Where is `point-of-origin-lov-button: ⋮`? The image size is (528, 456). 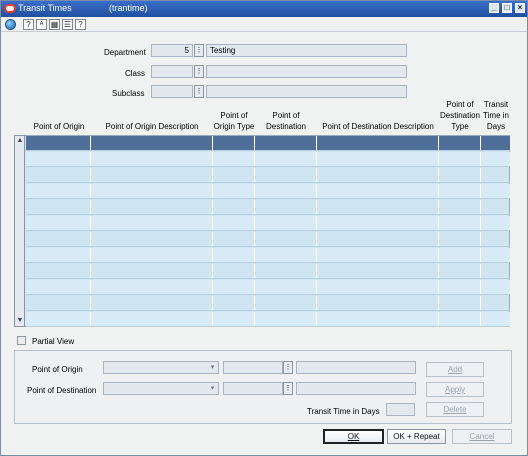 point-of-origin-lov-button: ⋮ is located at coordinates (288, 367).